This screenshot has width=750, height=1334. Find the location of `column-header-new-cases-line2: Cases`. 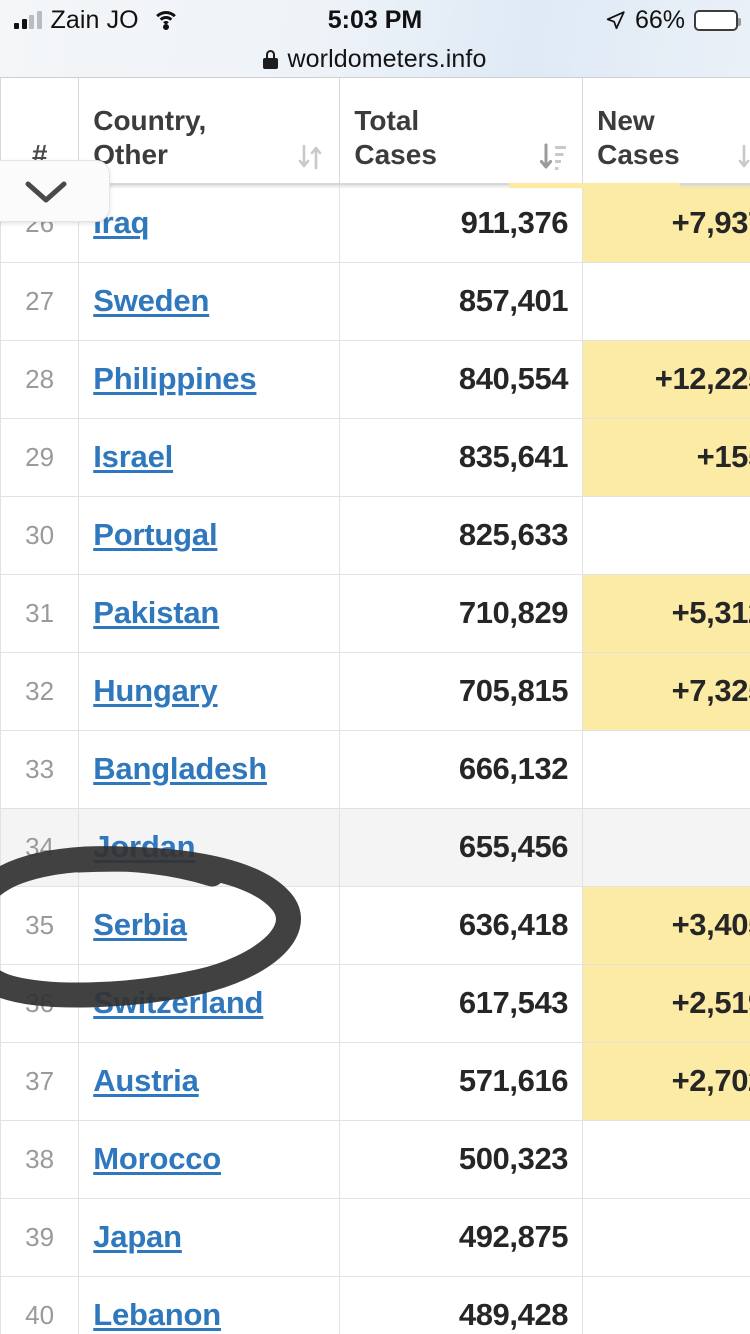

column-header-new-cases-line2: Cases is located at coordinates (638, 154).